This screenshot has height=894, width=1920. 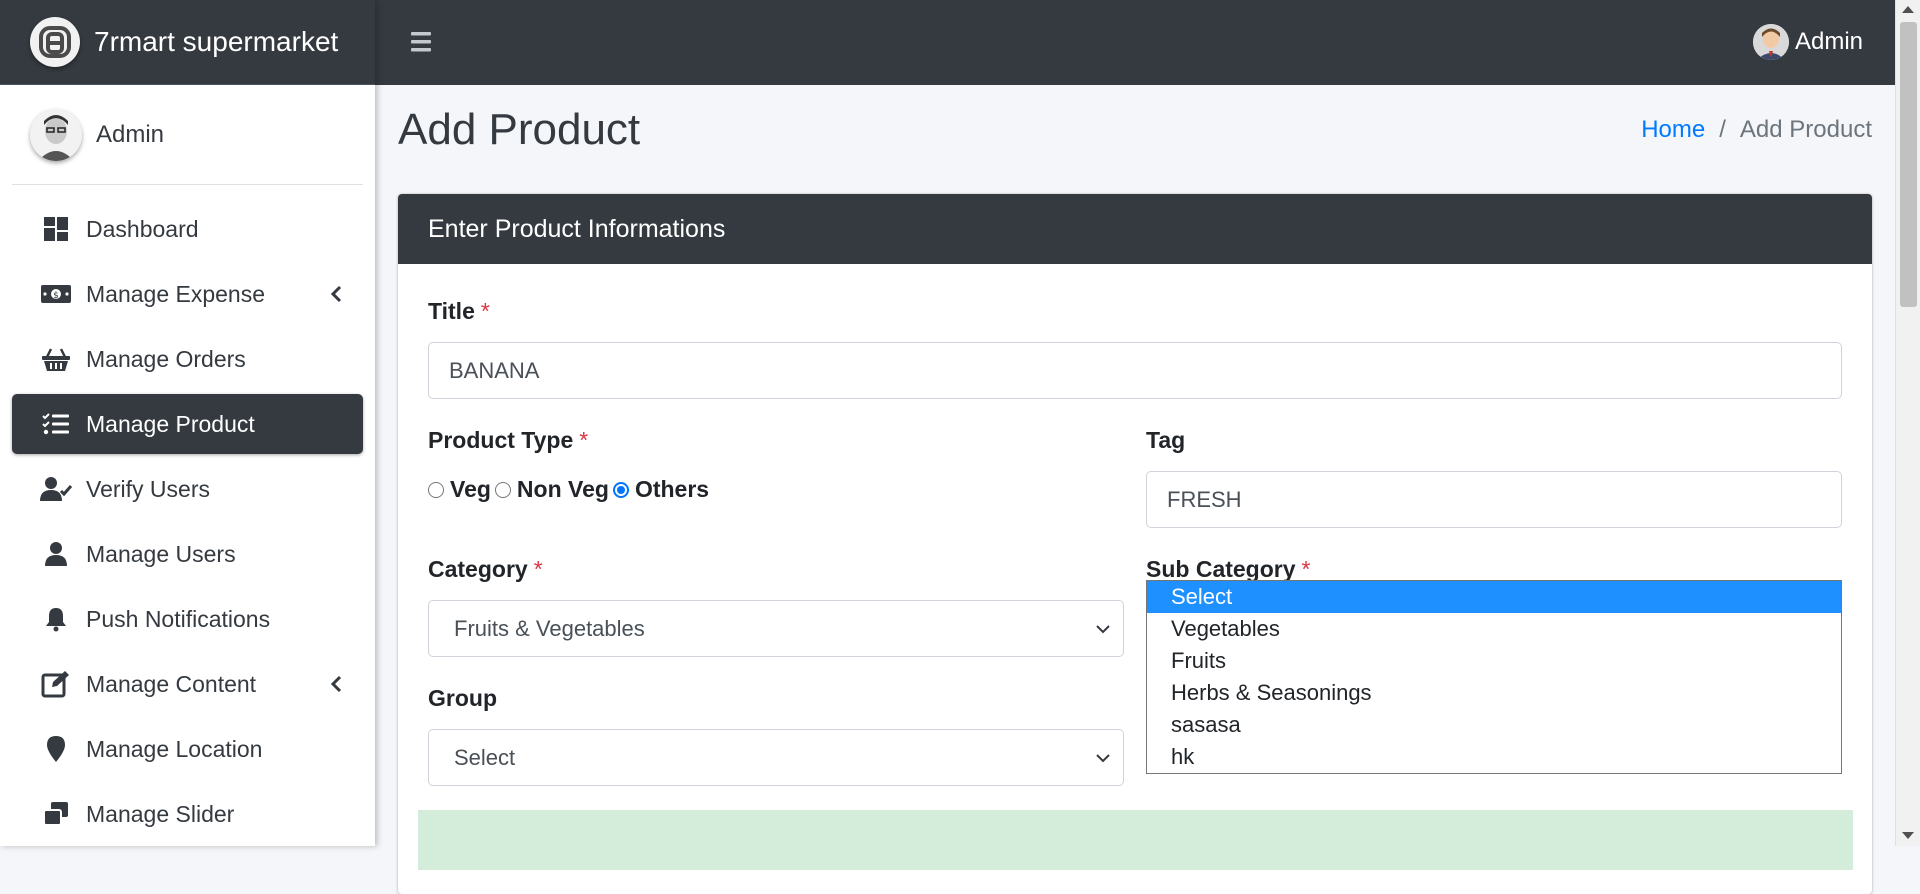 I want to click on breadcrumb: Home / Add Product, so click(x=1756, y=130).